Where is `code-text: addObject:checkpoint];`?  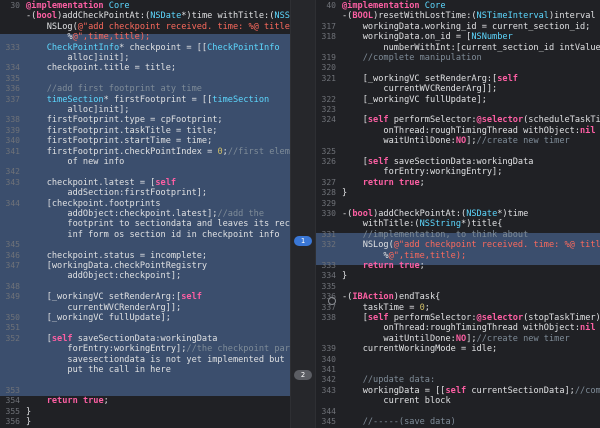 code-text: addObject:checkpoint]; is located at coordinates (104, 276).